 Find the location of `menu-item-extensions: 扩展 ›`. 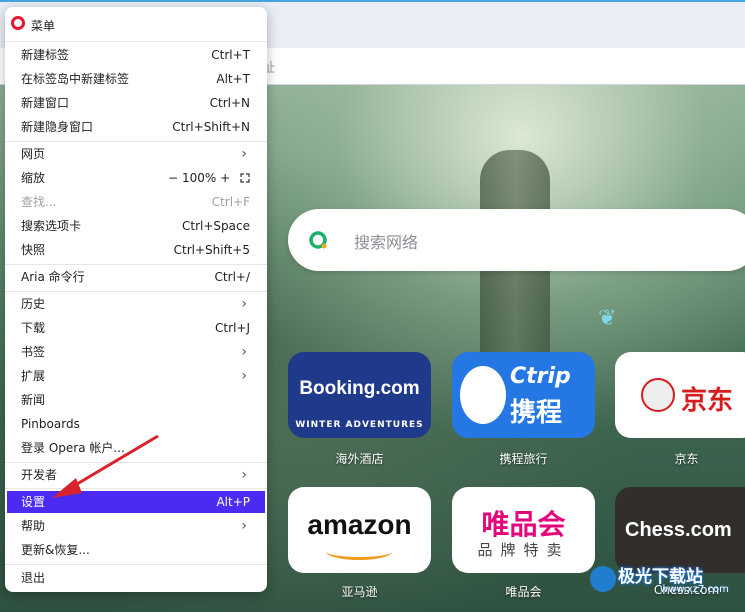

menu-item-extensions: 扩展 › is located at coordinates (136, 376).